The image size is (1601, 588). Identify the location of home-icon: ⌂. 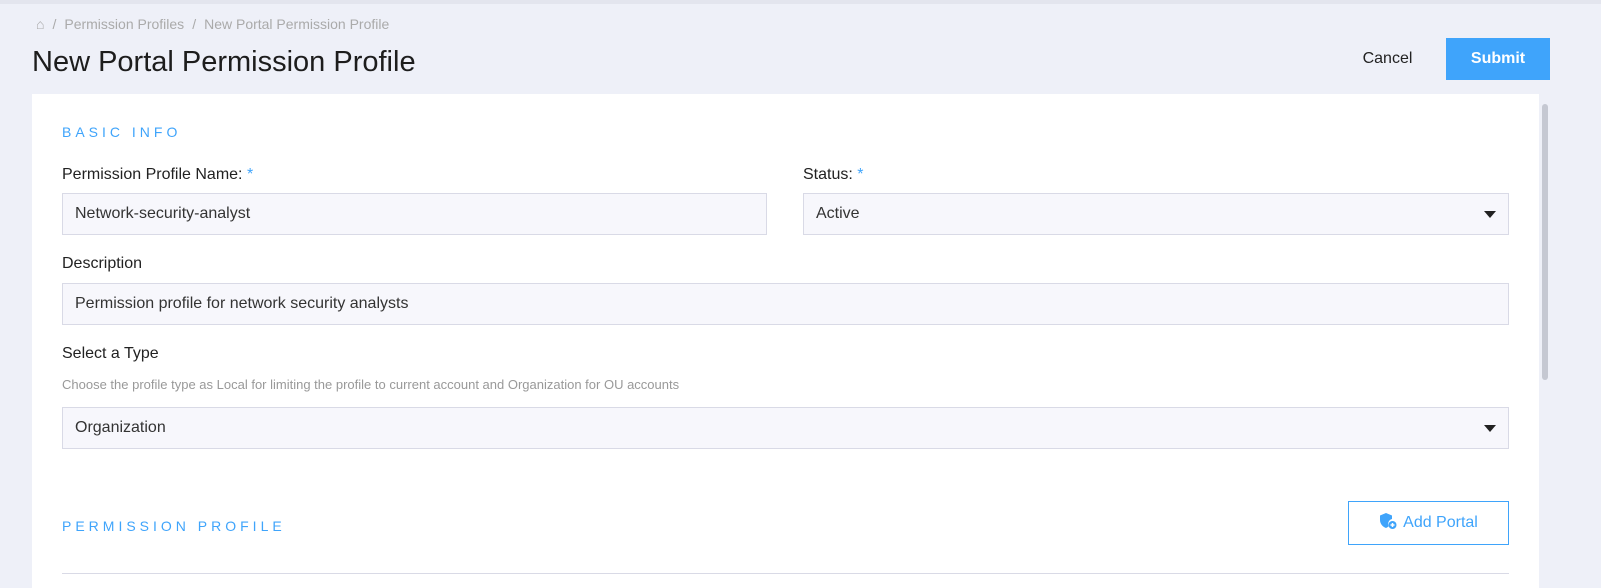
(40, 24).